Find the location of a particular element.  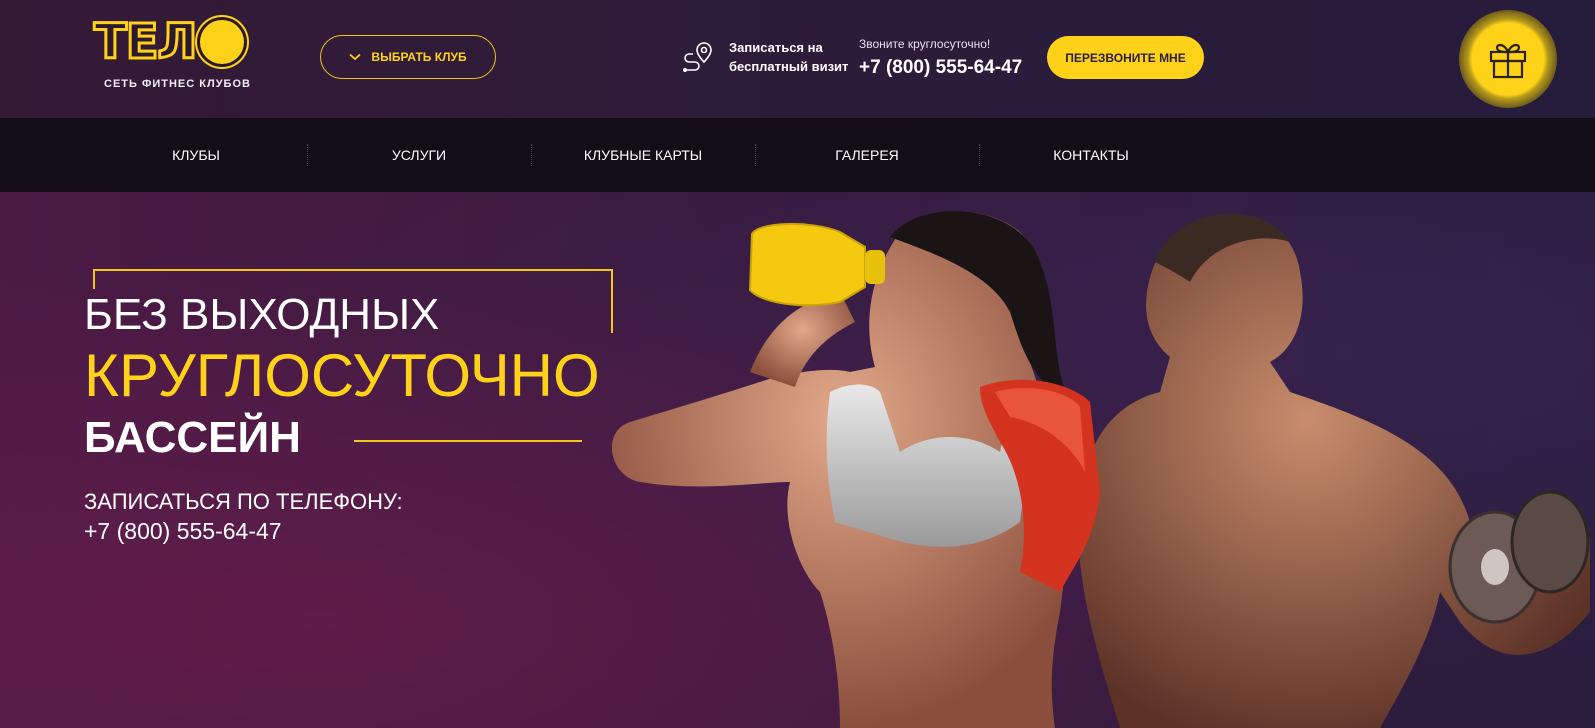

hero-frame-top-line is located at coordinates (353, 270).